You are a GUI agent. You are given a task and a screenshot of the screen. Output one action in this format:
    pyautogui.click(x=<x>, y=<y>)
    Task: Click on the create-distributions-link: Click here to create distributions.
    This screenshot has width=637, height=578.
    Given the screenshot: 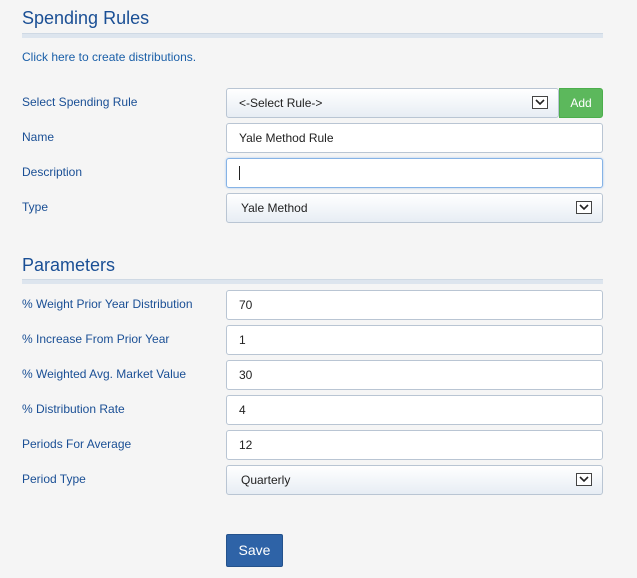 What is the action you would take?
    pyautogui.click(x=109, y=57)
    